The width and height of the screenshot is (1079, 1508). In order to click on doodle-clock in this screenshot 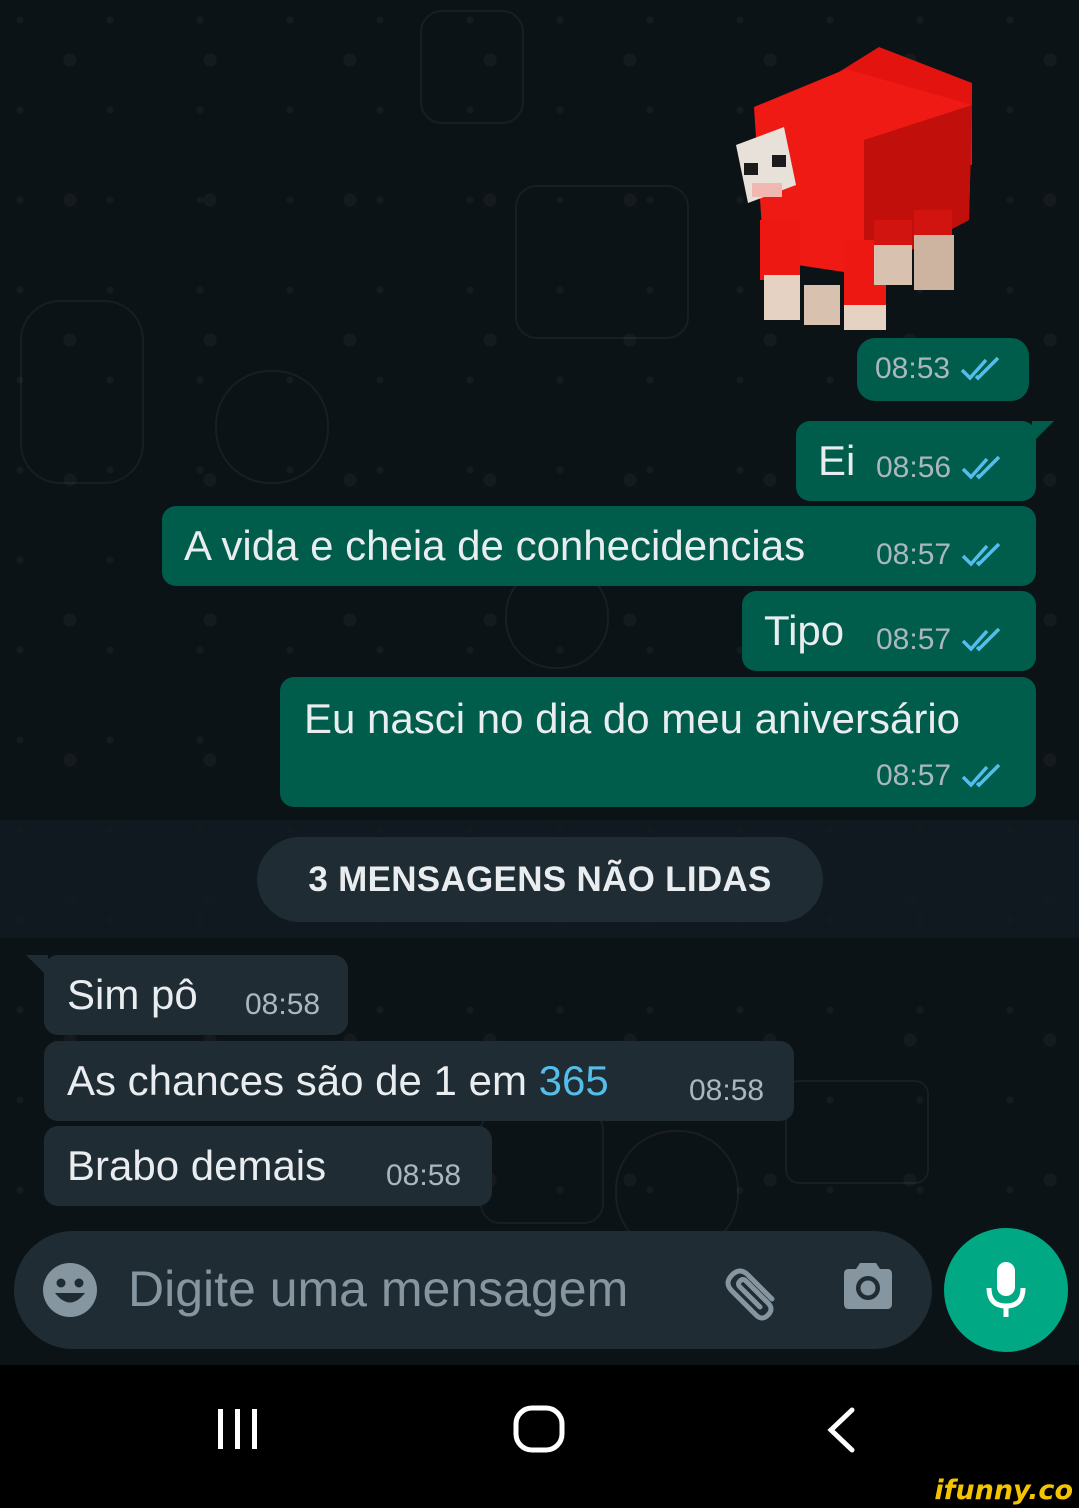, I will do `click(857, 1132)`.